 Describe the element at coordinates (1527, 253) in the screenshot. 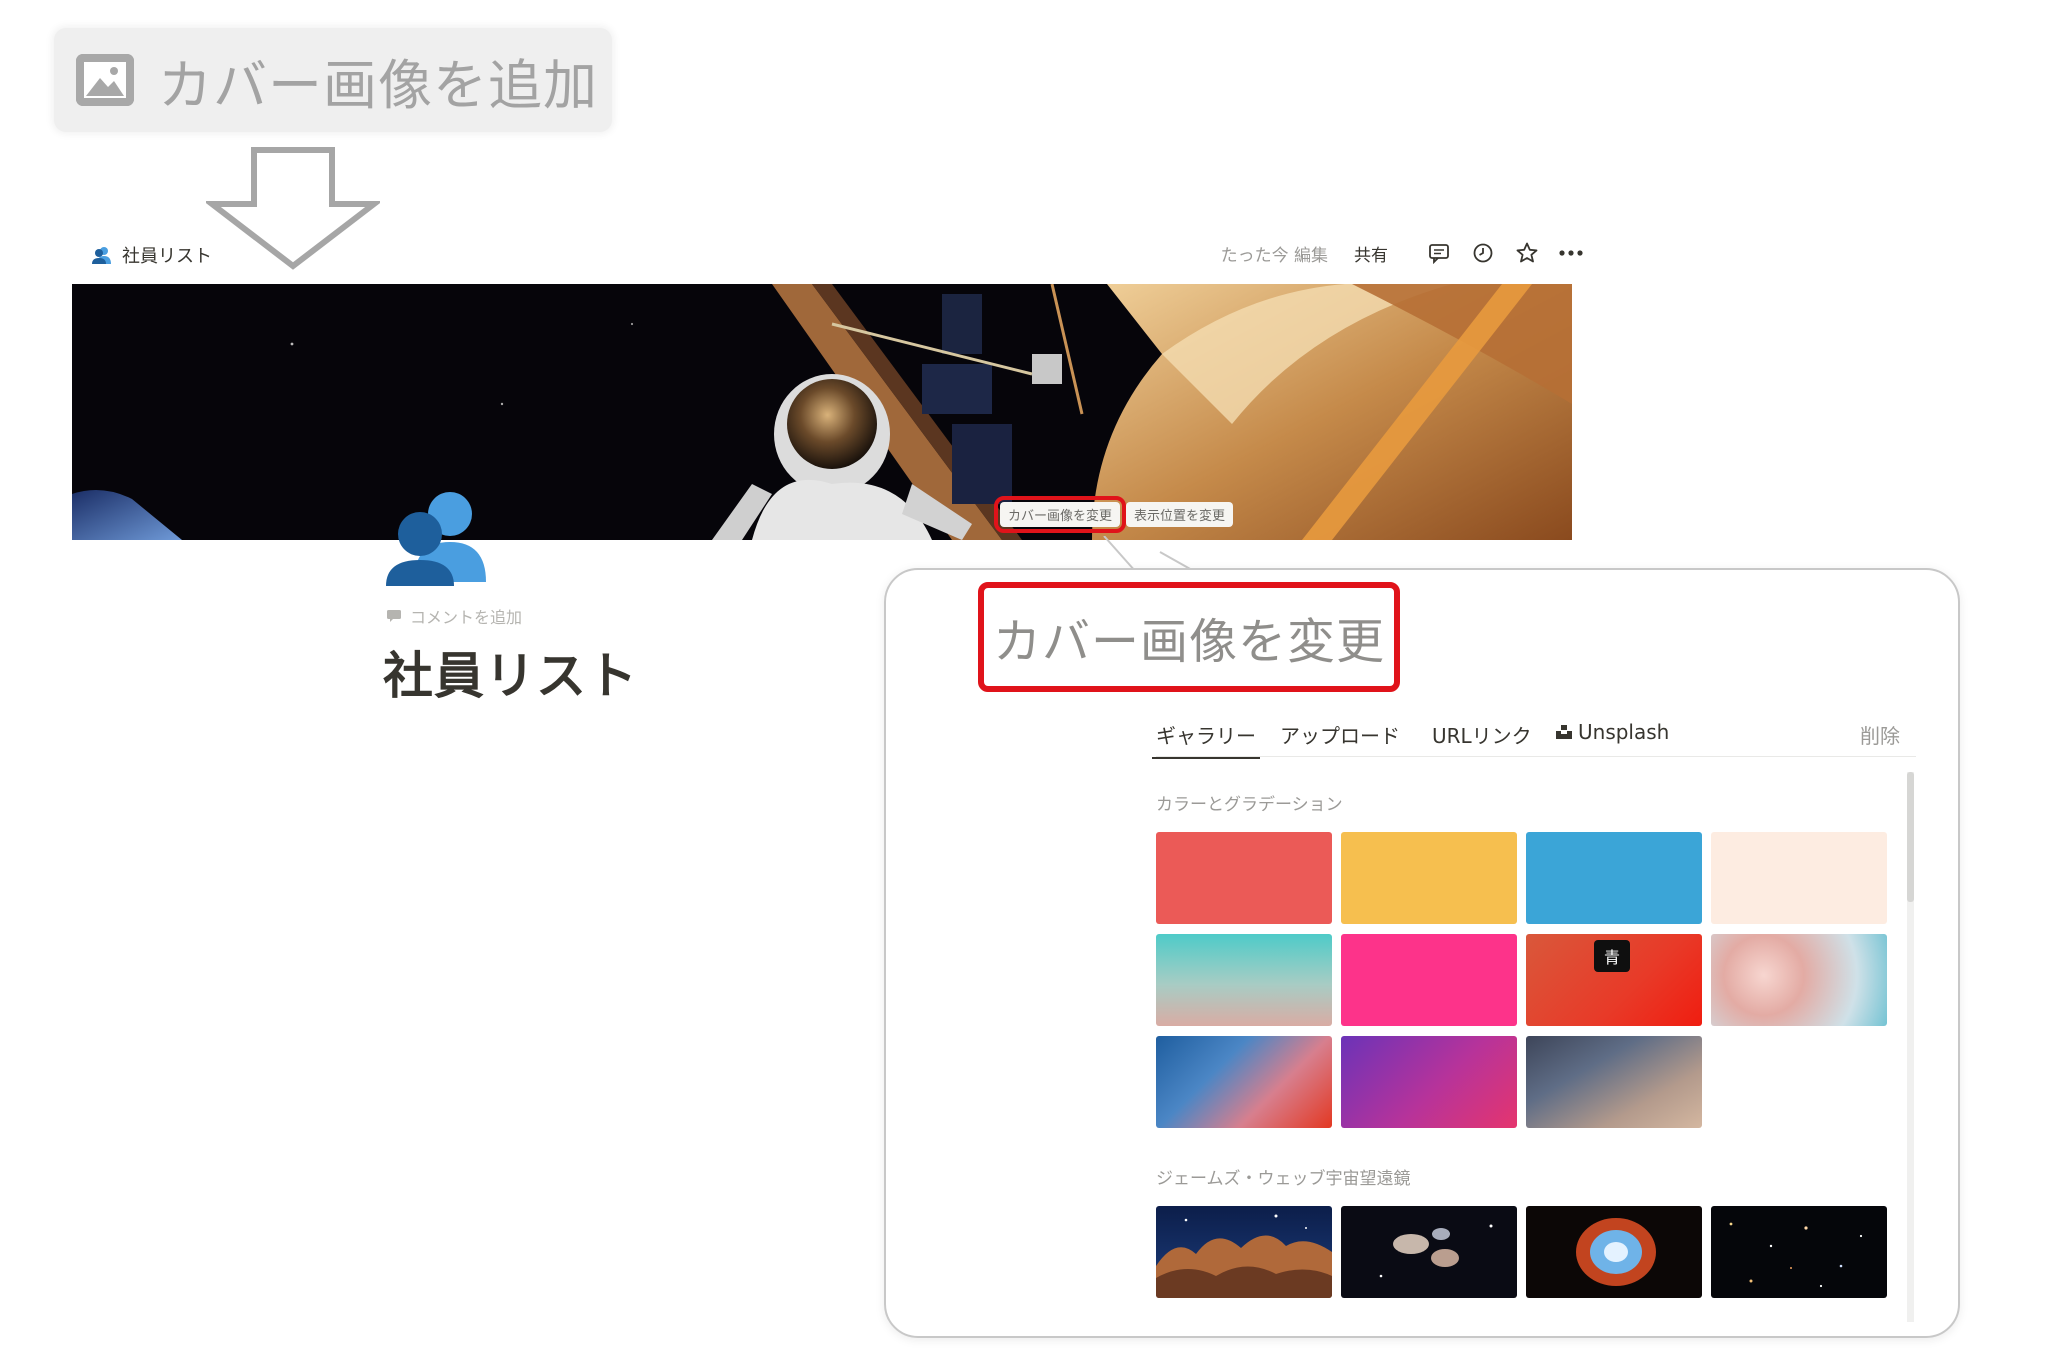

I see `star-icon` at that location.